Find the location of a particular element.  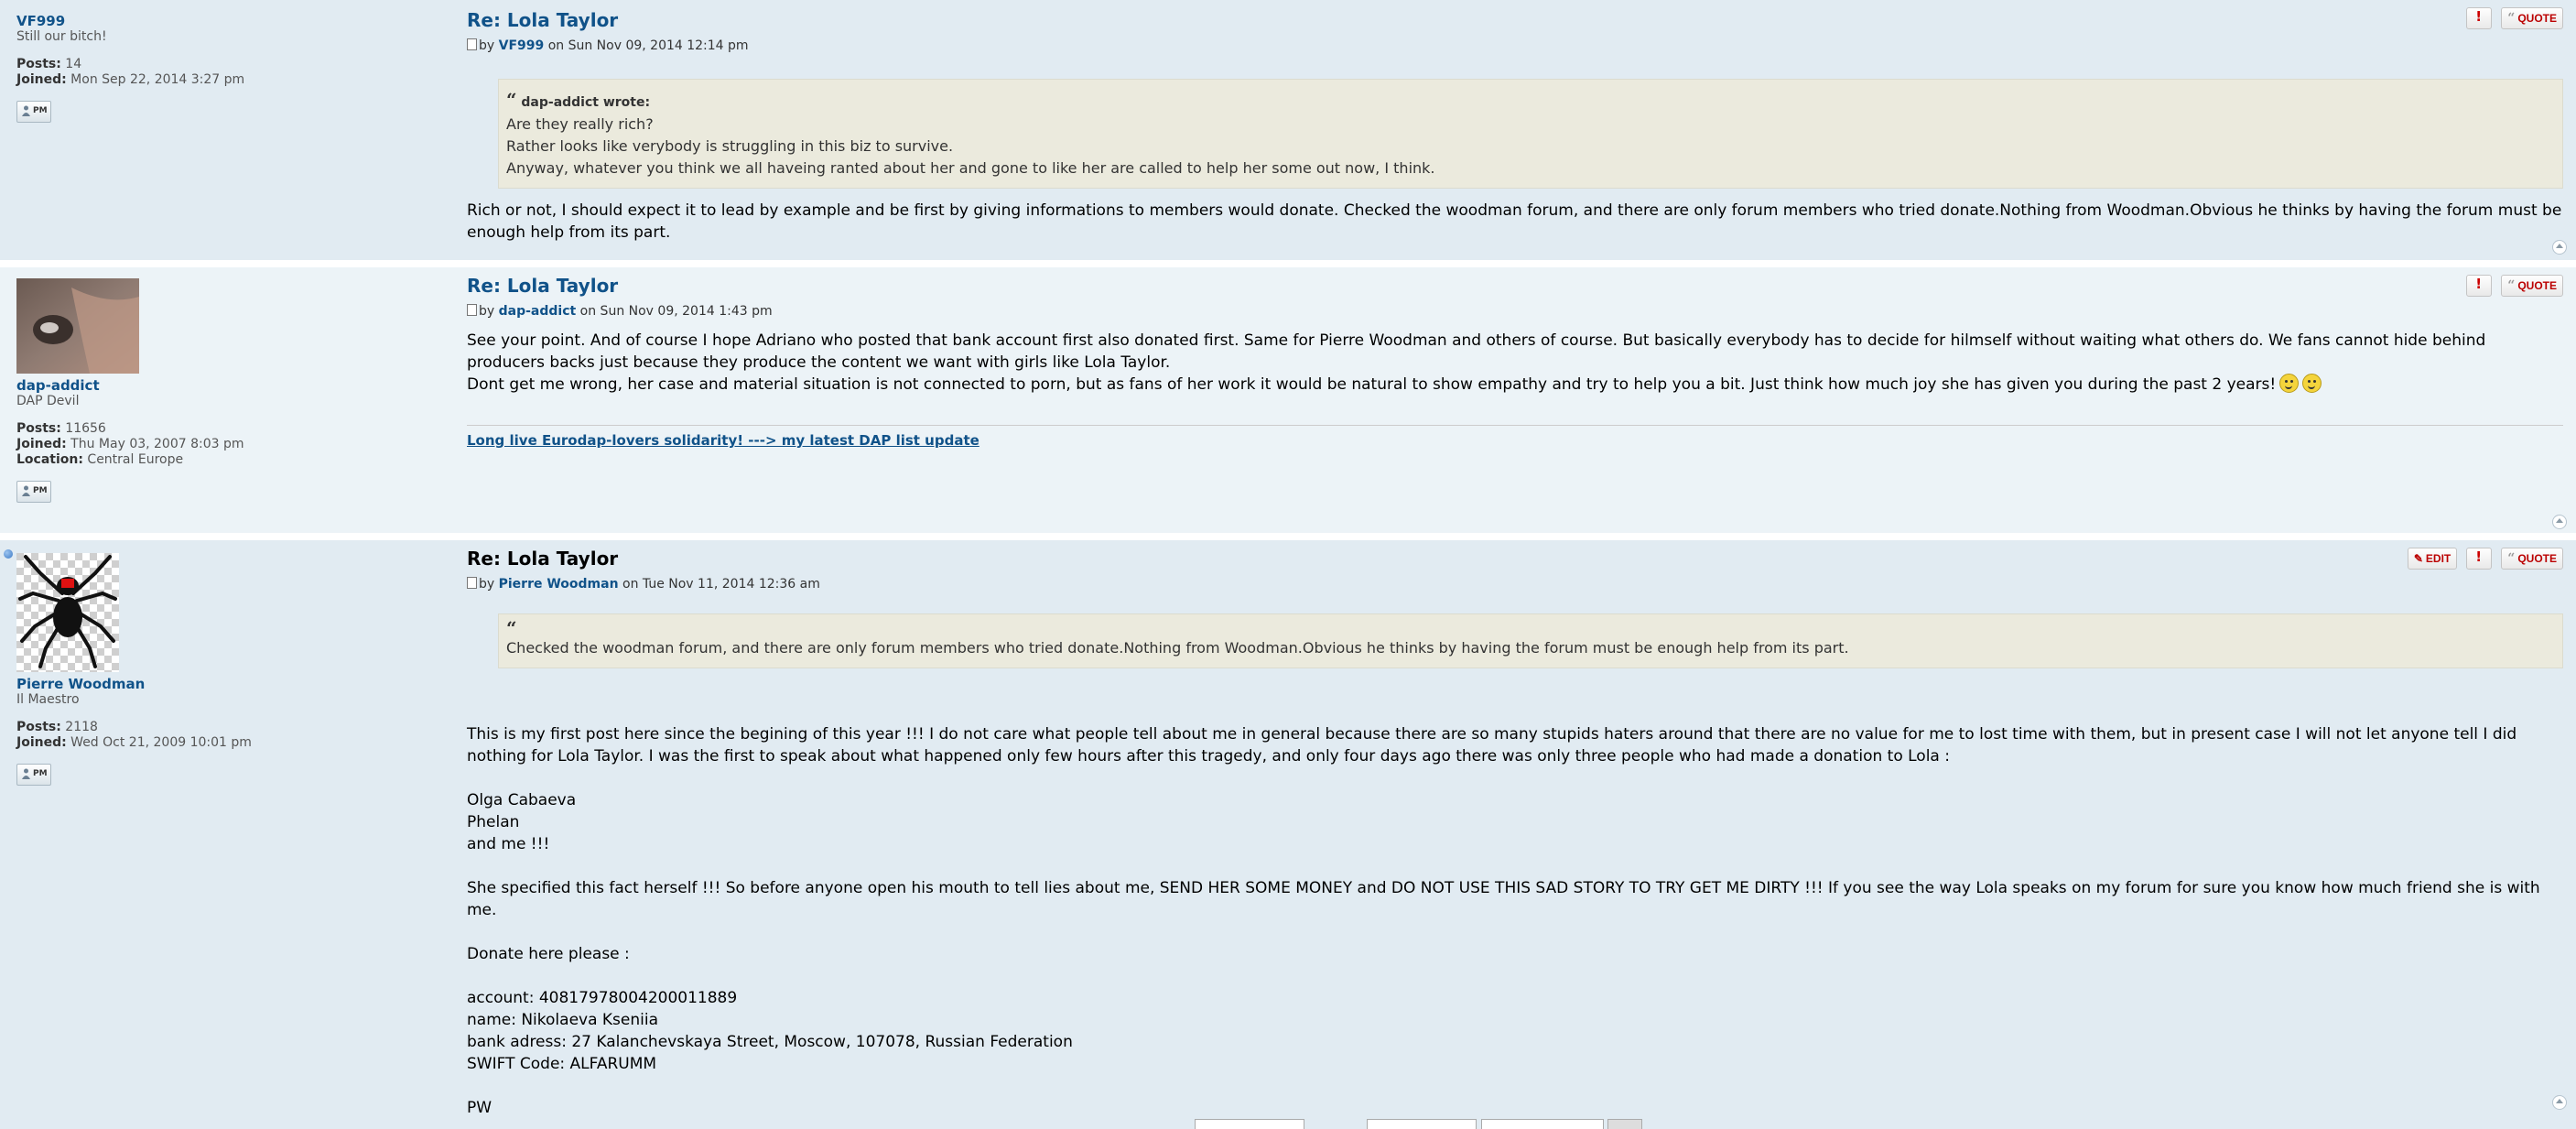

list-item: Olga Cabaeva is located at coordinates (522, 800).